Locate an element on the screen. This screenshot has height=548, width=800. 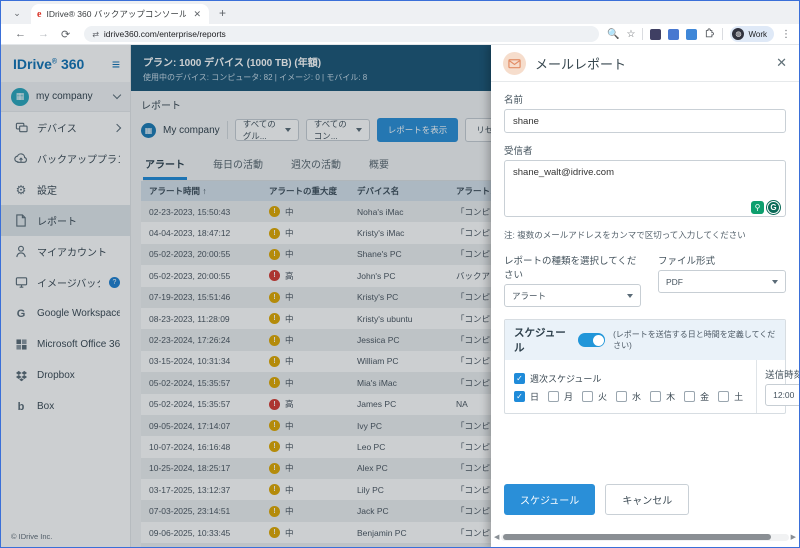
day-label: 日 is located at coordinates (535, 397).